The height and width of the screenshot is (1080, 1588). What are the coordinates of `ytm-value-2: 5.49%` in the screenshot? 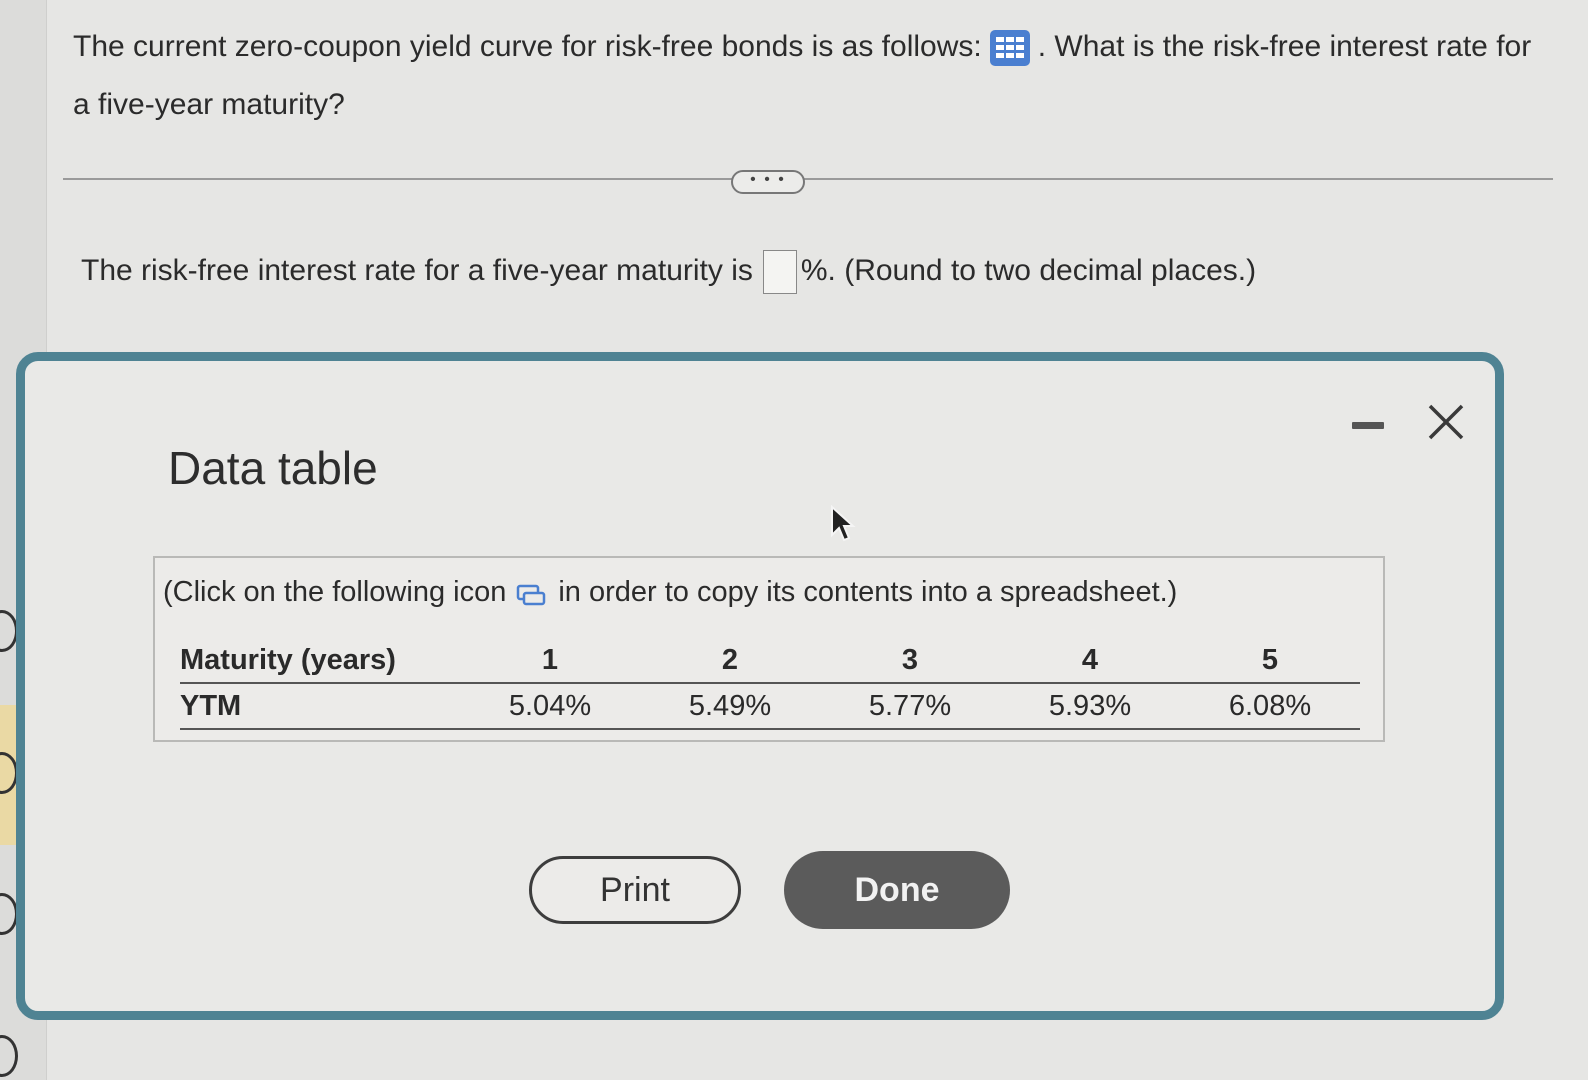 It's located at (730, 706).